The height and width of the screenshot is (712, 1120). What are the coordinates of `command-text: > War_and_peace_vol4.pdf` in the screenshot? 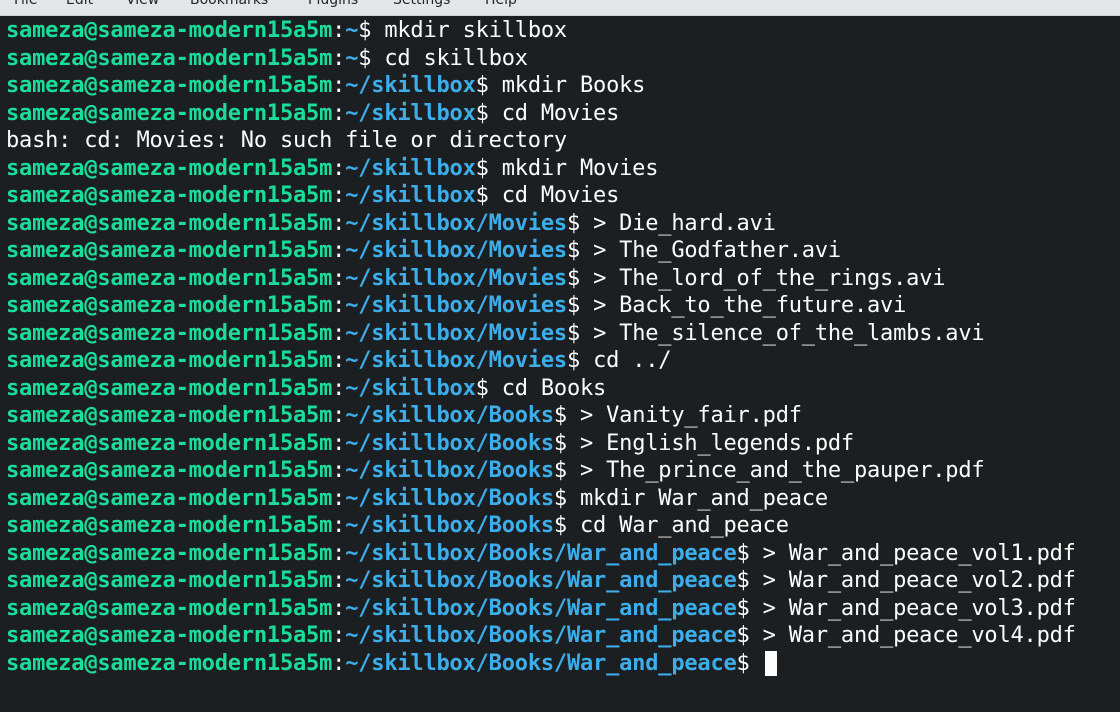 It's located at (919, 635).